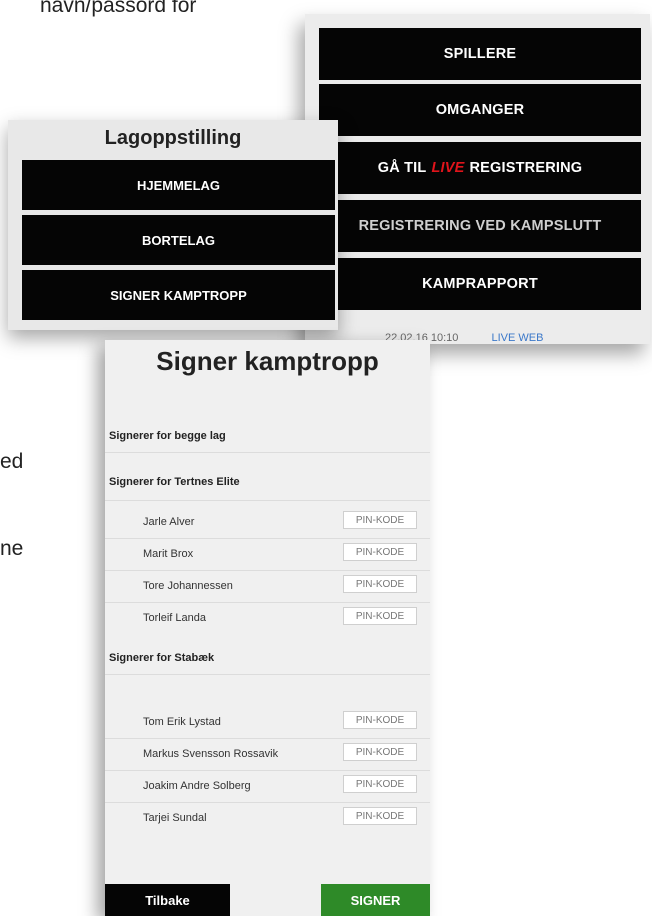 The width and height of the screenshot is (652, 916). I want to click on lineup-title: Lagoppstilling, so click(173, 138).